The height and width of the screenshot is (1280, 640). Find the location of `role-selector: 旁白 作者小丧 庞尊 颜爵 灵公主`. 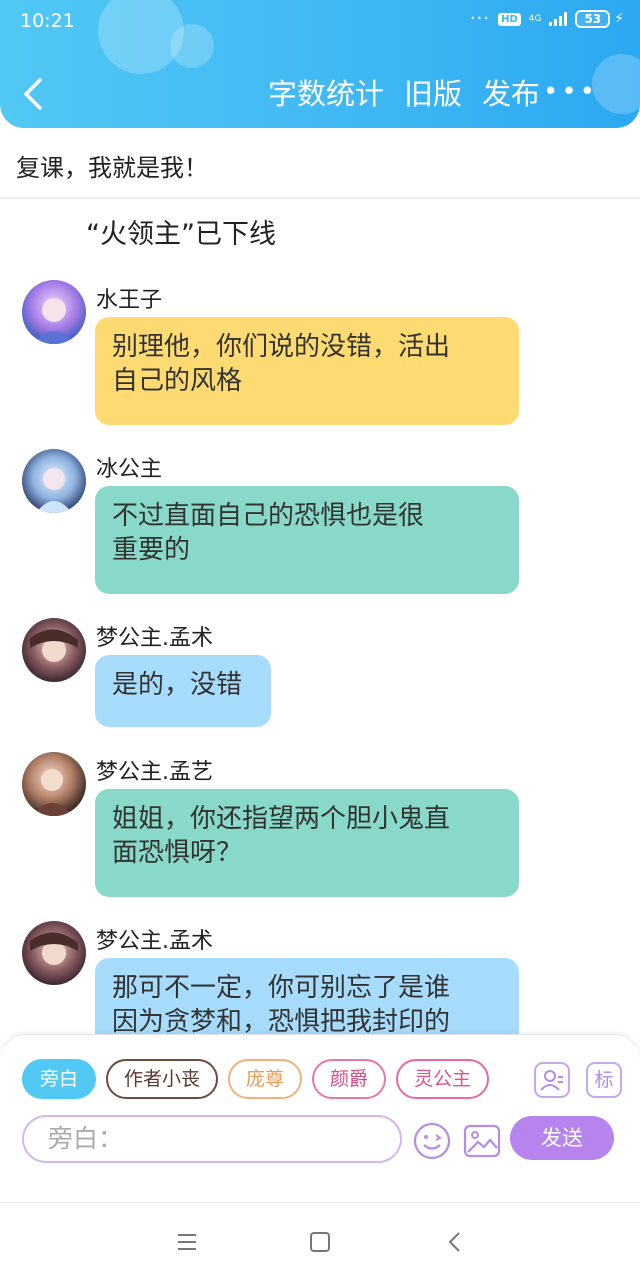

role-selector: 旁白 作者小丧 庞尊 颜爵 灵公主 is located at coordinates (269, 1081).